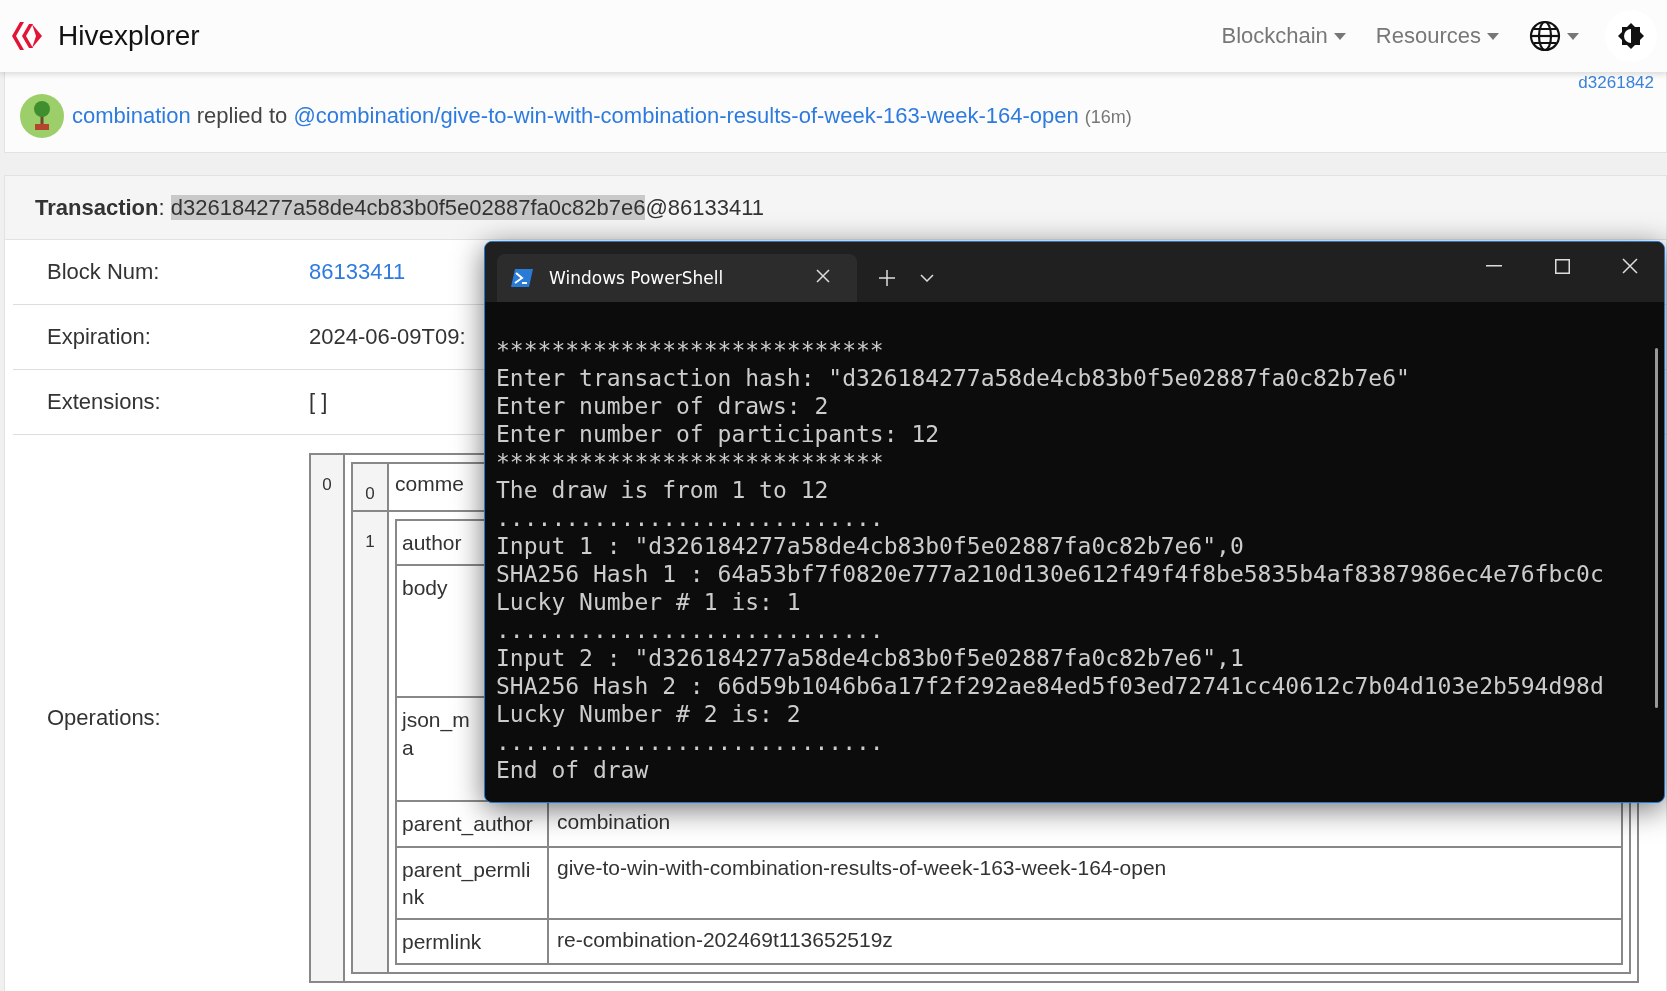  Describe the element at coordinates (103, 272) in the screenshot. I see `field-label: Block Num:` at that location.